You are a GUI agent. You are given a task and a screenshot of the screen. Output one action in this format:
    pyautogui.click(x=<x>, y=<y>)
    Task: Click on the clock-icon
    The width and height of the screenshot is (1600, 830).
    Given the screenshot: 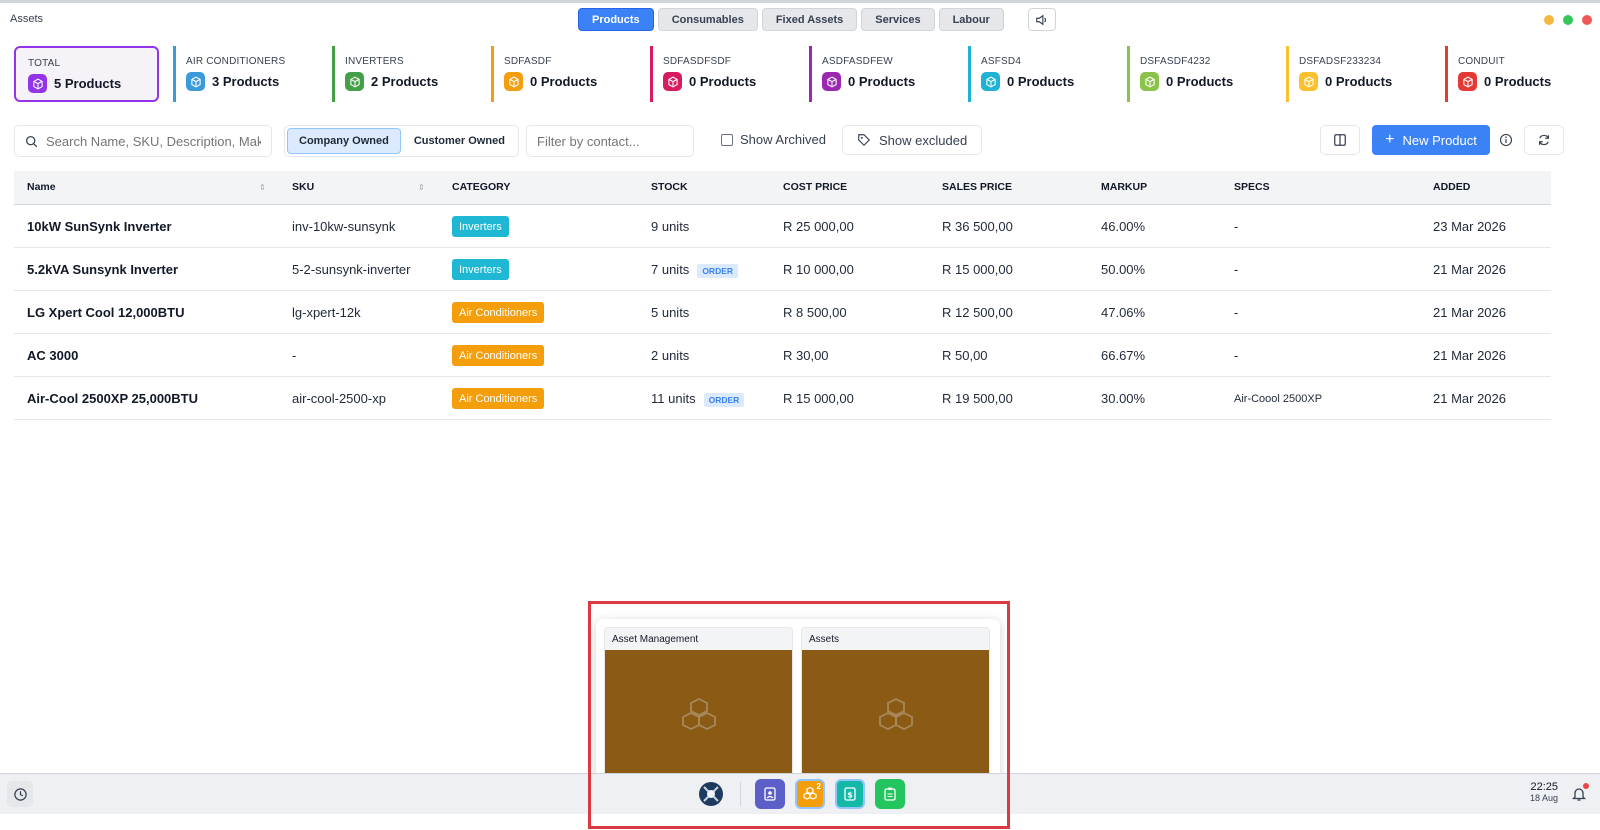 What is the action you would take?
    pyautogui.click(x=20, y=794)
    